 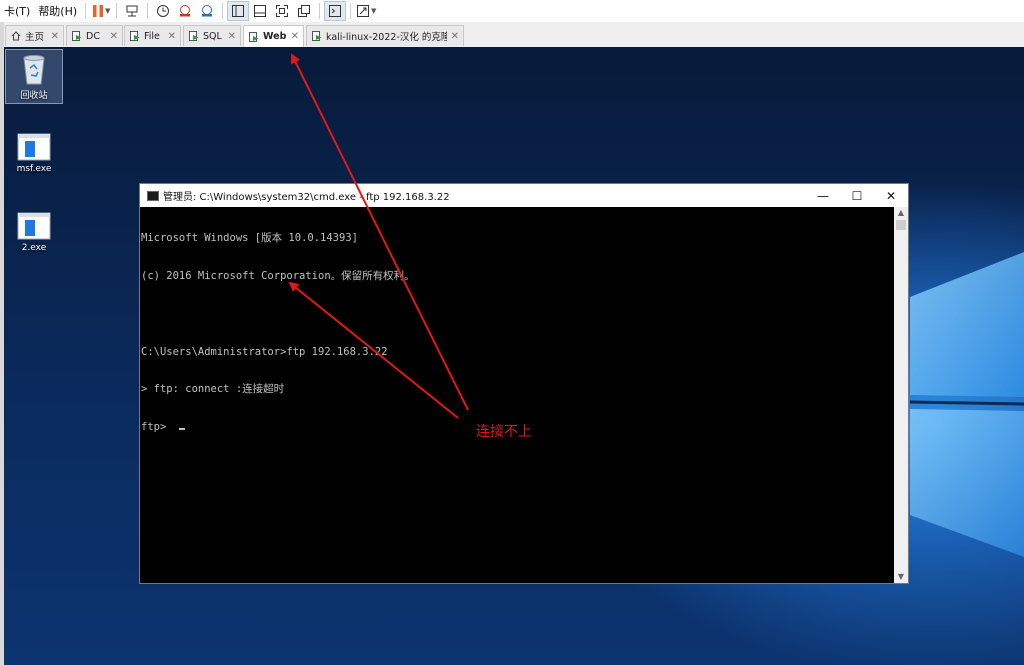 I want to click on clock-icon, so click(x=163, y=11).